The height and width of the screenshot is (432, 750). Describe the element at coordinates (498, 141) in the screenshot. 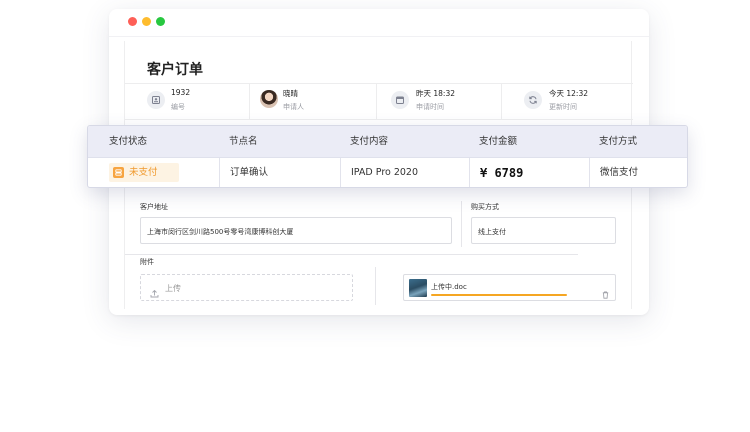

I see `header-amount: 支付金额` at that location.